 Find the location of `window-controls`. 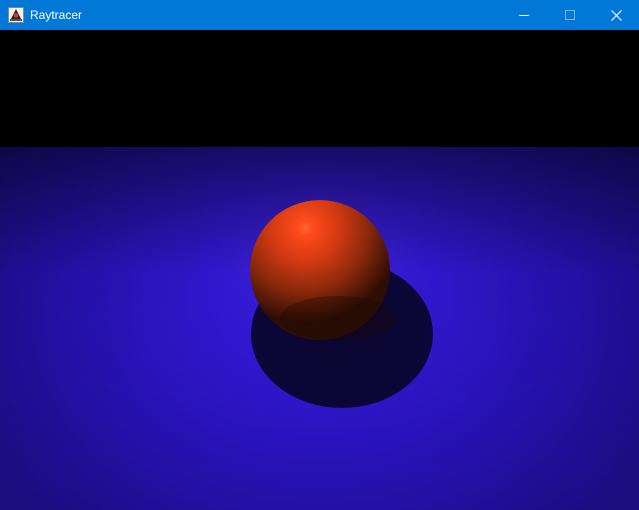

window-controls is located at coordinates (570, 15).